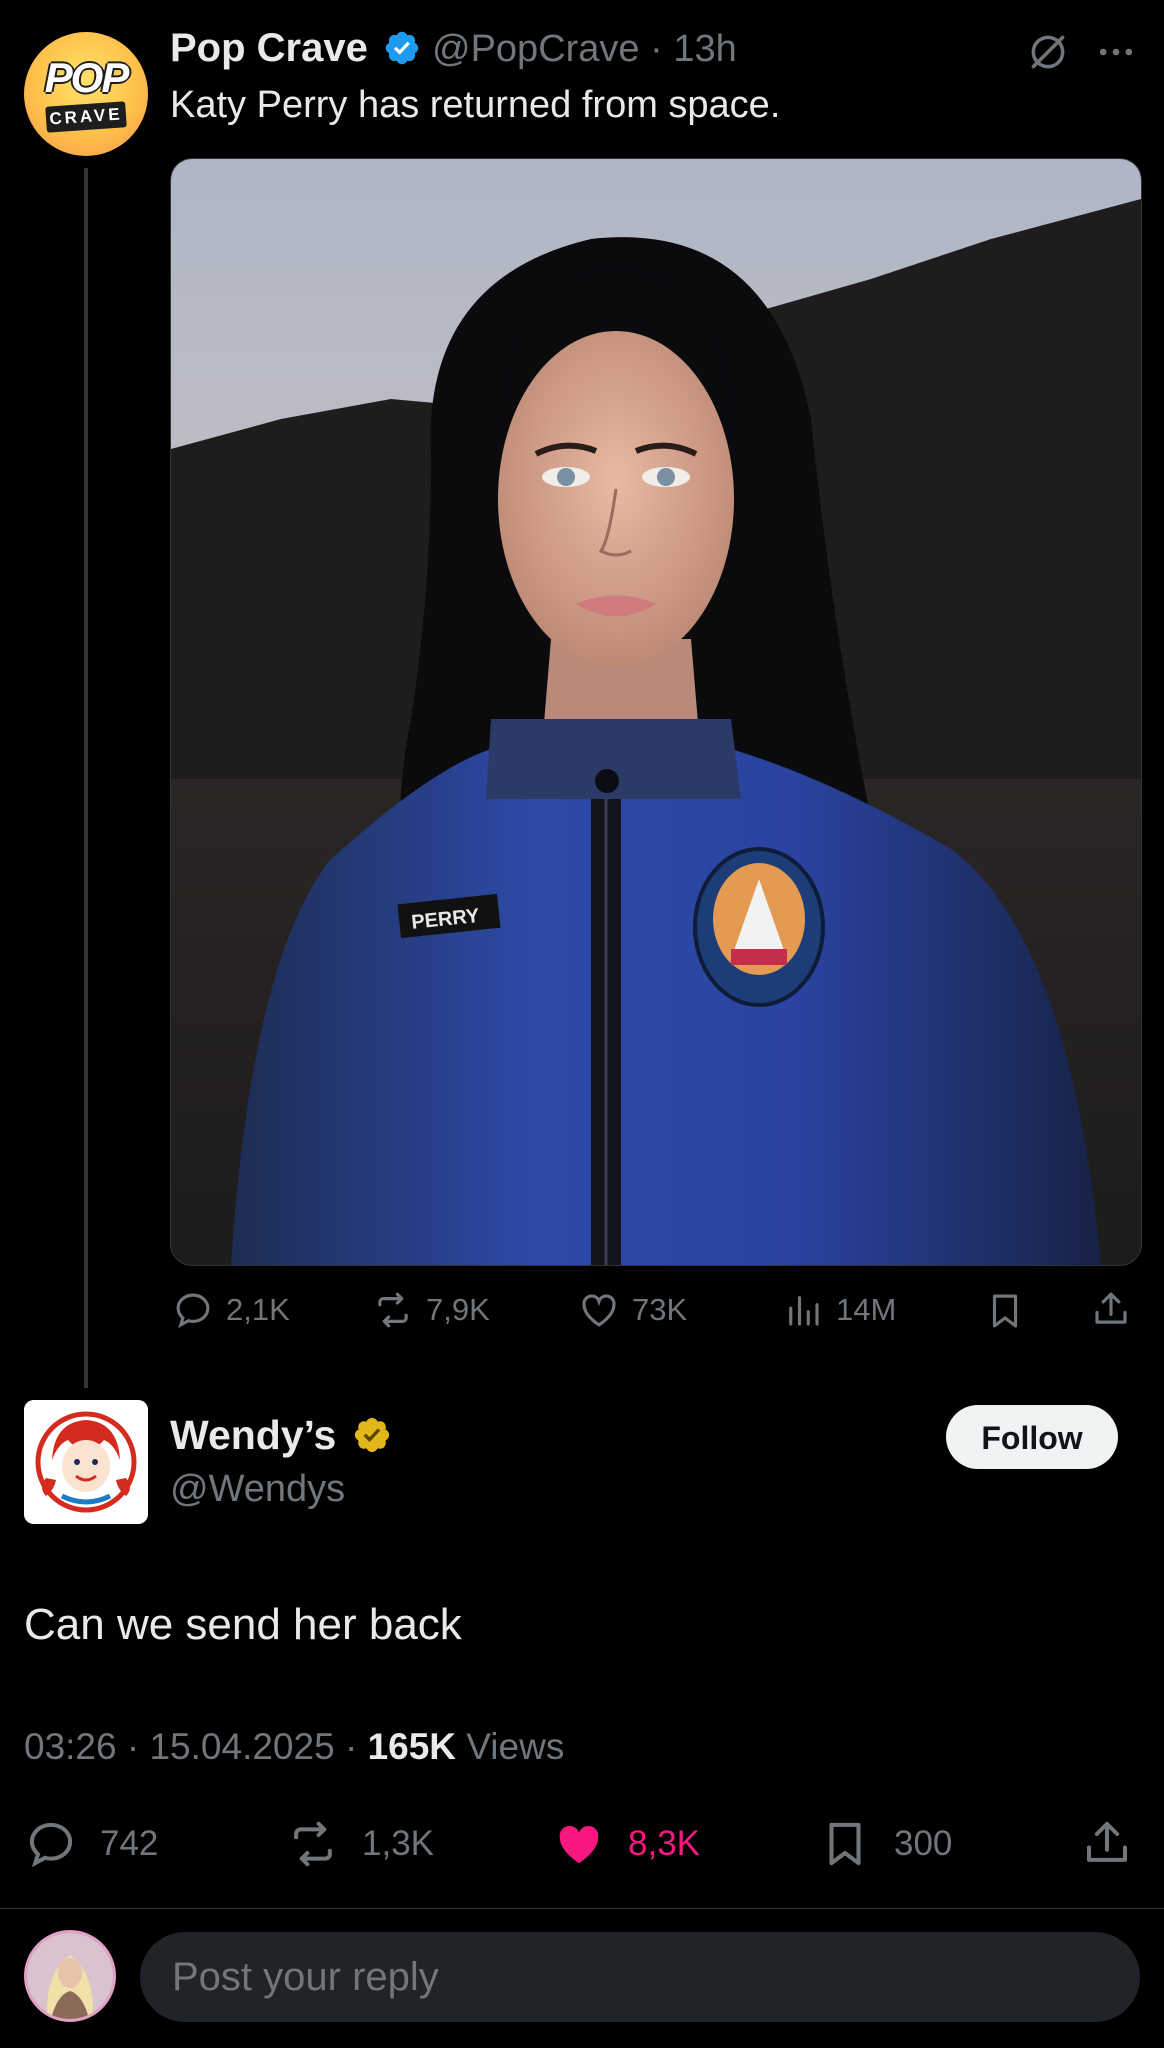  Describe the element at coordinates (87, 77) in the screenshot. I see `avatar-logo-top: POP` at that location.